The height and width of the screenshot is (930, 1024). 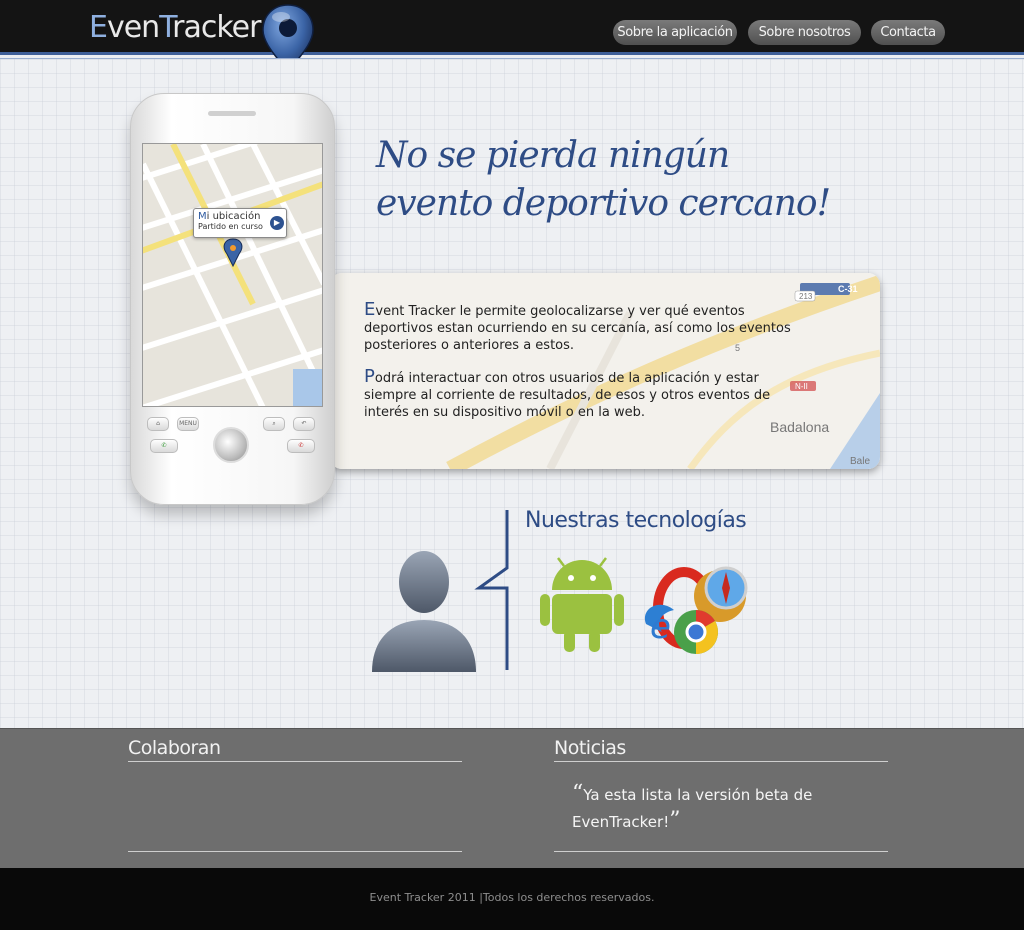 I want to click on browsers-icon: e, so click(x=696, y=610).